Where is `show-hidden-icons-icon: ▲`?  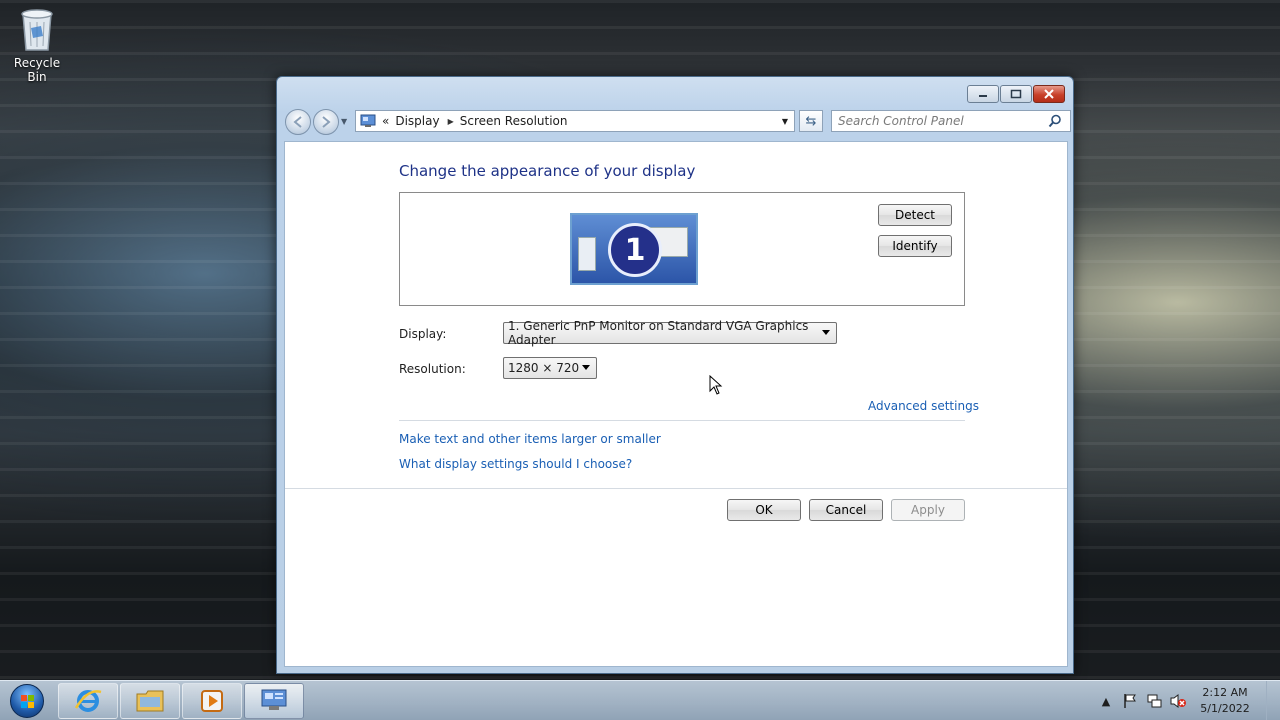 show-hidden-icons-icon: ▲ is located at coordinates (1106, 701).